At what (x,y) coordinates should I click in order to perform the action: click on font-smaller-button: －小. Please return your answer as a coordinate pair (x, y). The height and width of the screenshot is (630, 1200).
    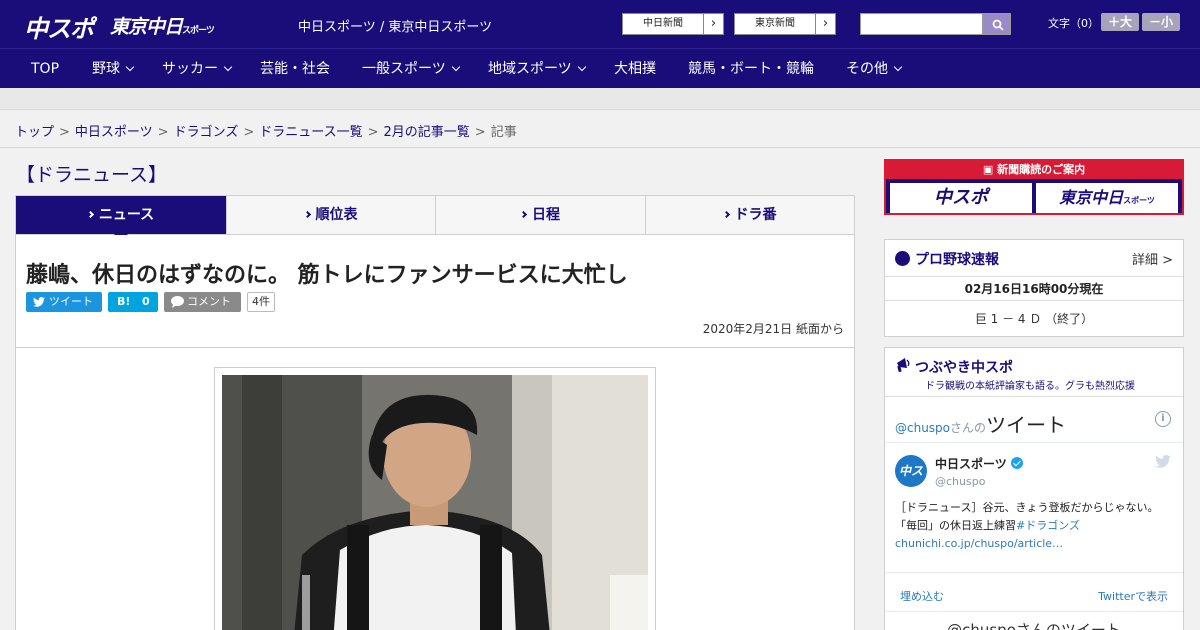
    Looking at the image, I should click on (1161, 22).